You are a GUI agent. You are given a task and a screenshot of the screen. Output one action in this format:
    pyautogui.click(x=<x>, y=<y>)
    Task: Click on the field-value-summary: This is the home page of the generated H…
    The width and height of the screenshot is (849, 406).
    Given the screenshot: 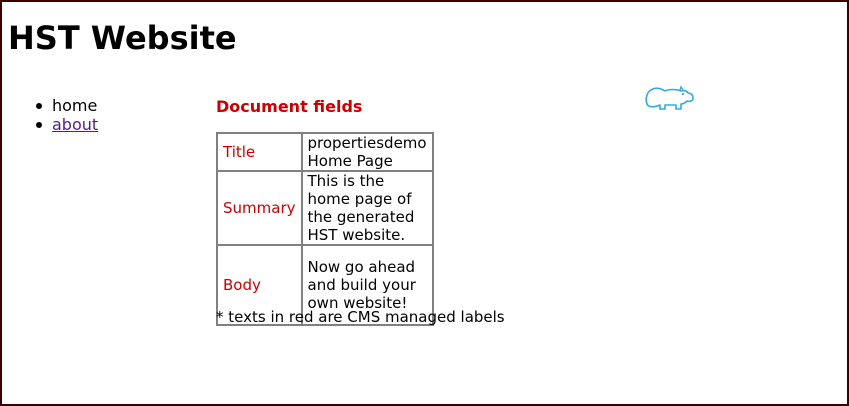 What is the action you would take?
    pyautogui.click(x=367, y=208)
    